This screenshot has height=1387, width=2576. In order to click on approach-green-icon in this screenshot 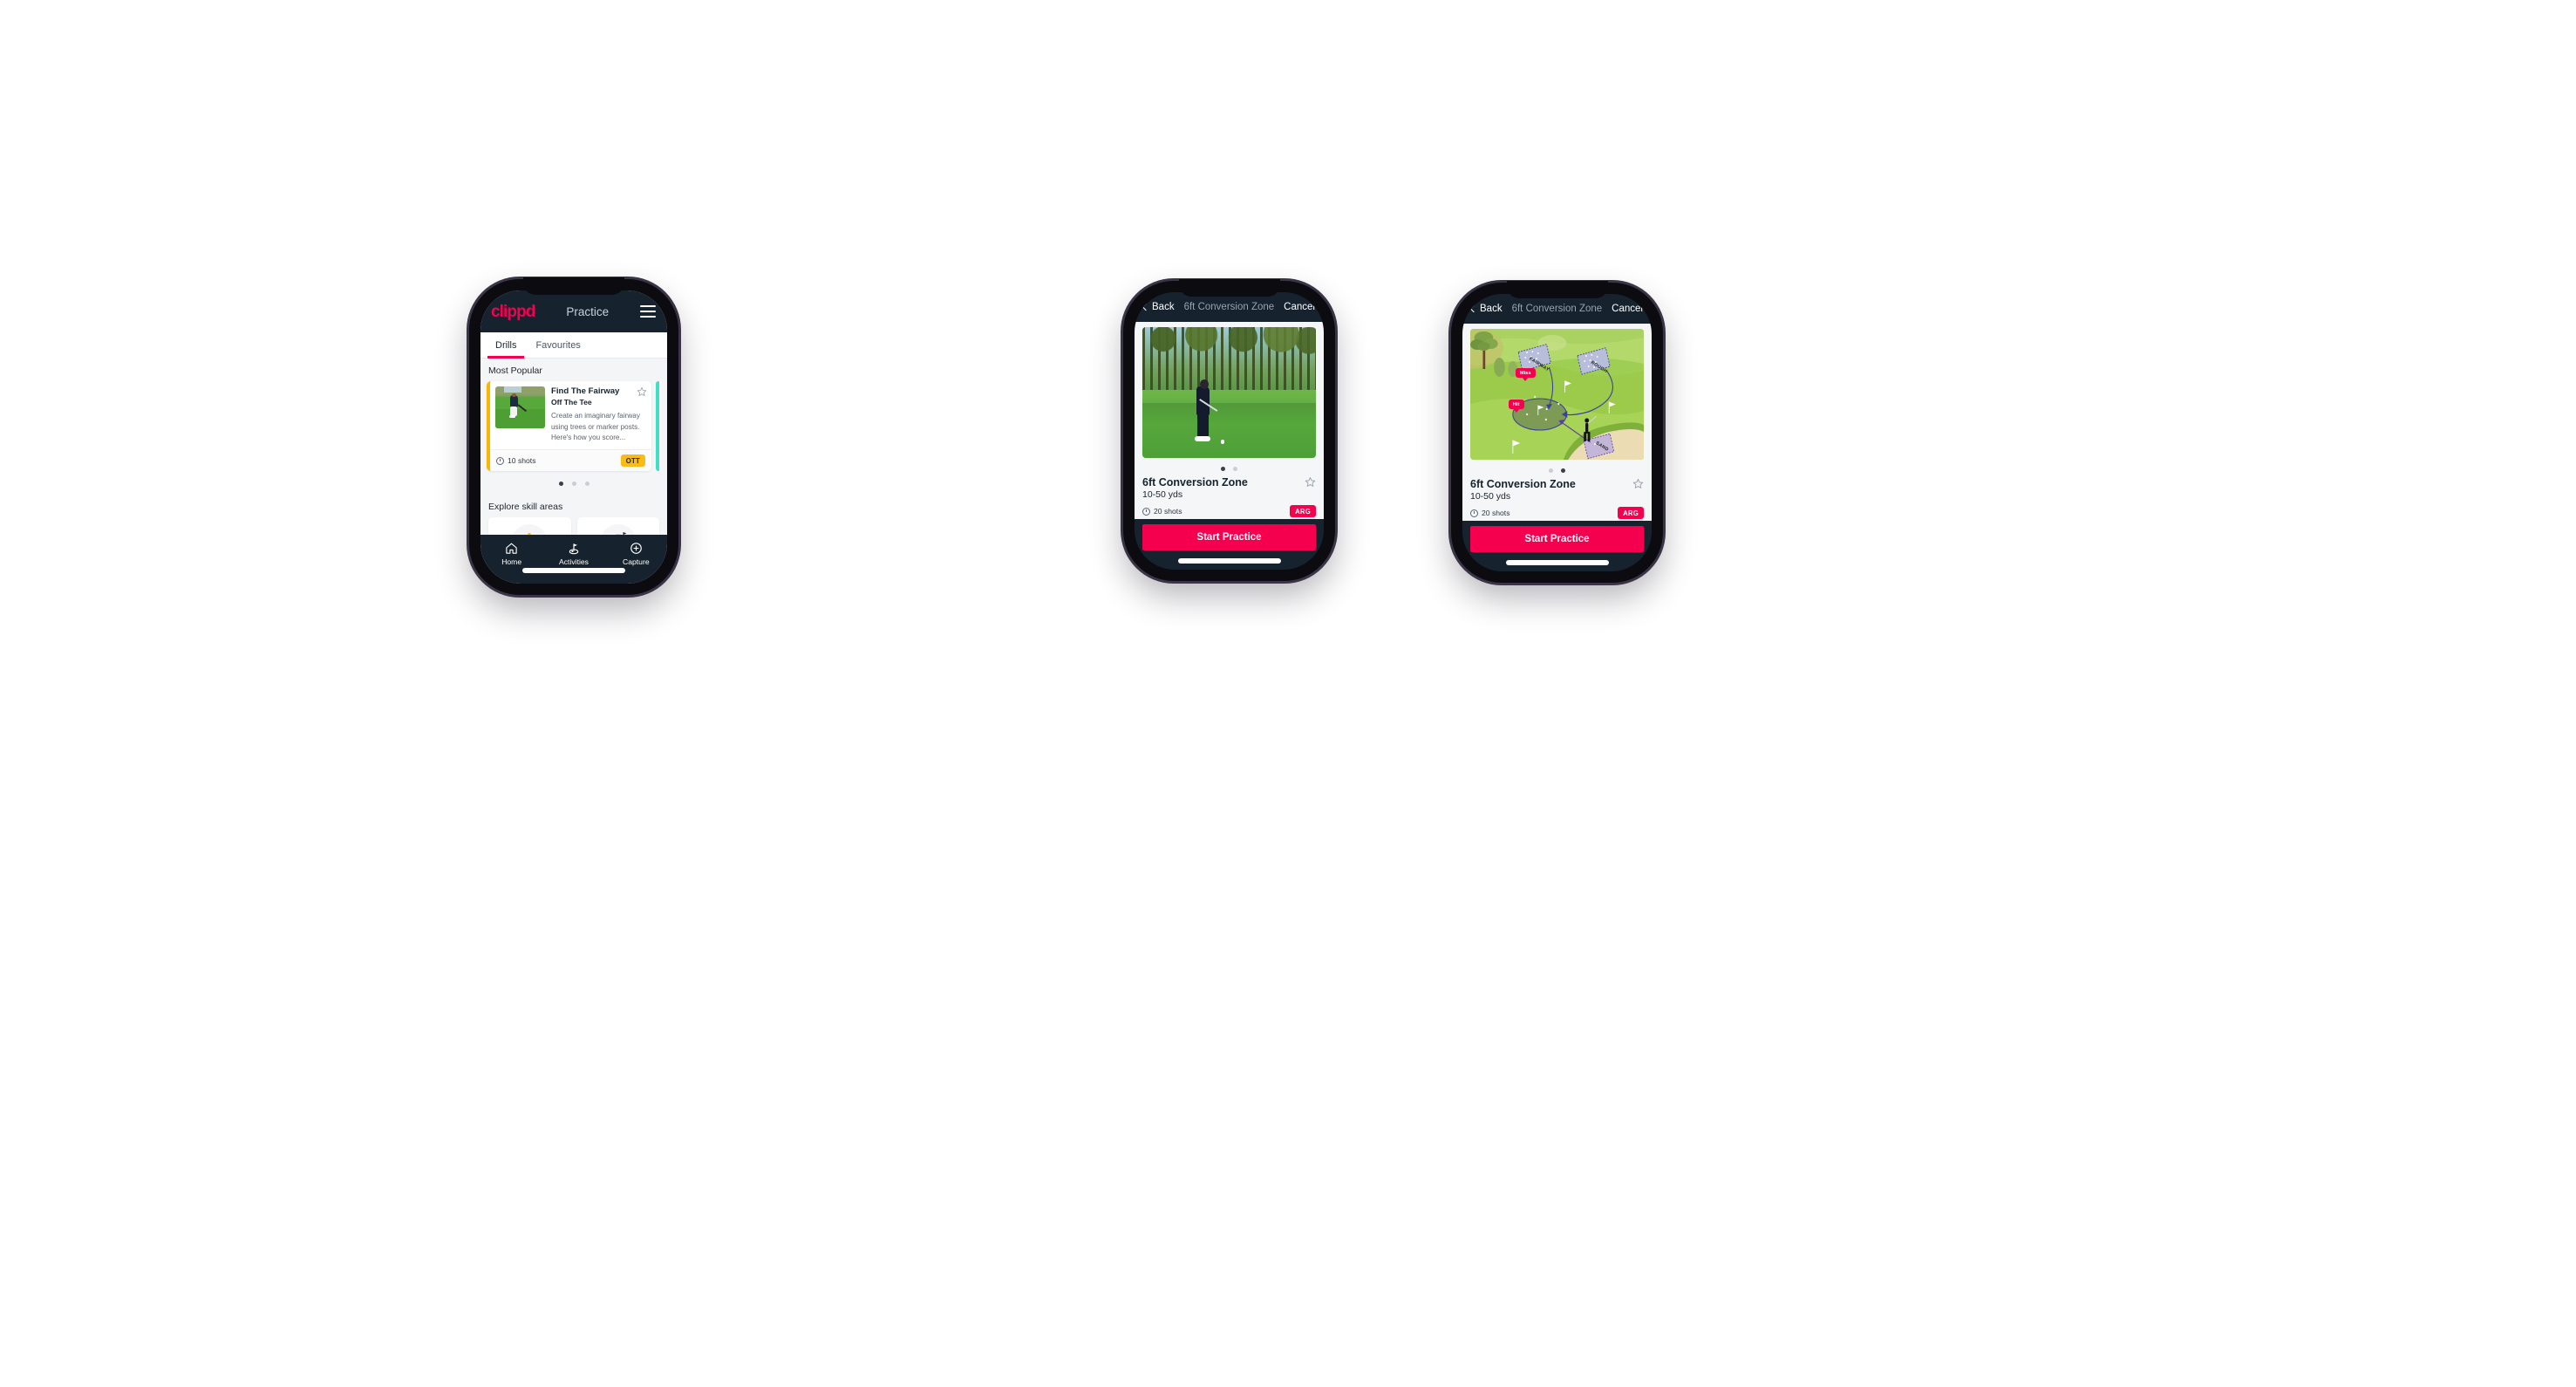, I will do `click(618, 529)`.